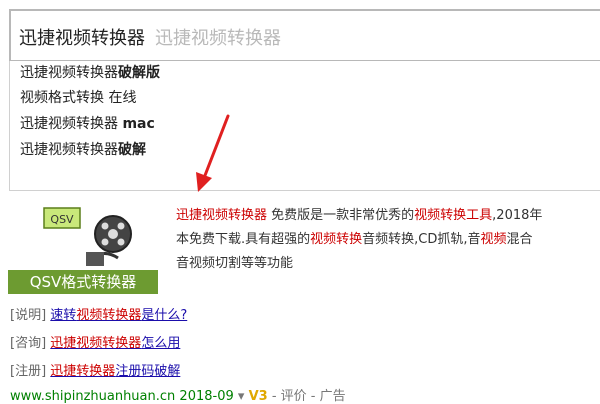 This screenshot has height=404, width=600. What do you see at coordinates (493, 239) in the screenshot?
I see `highlight: 视频` at bounding box center [493, 239].